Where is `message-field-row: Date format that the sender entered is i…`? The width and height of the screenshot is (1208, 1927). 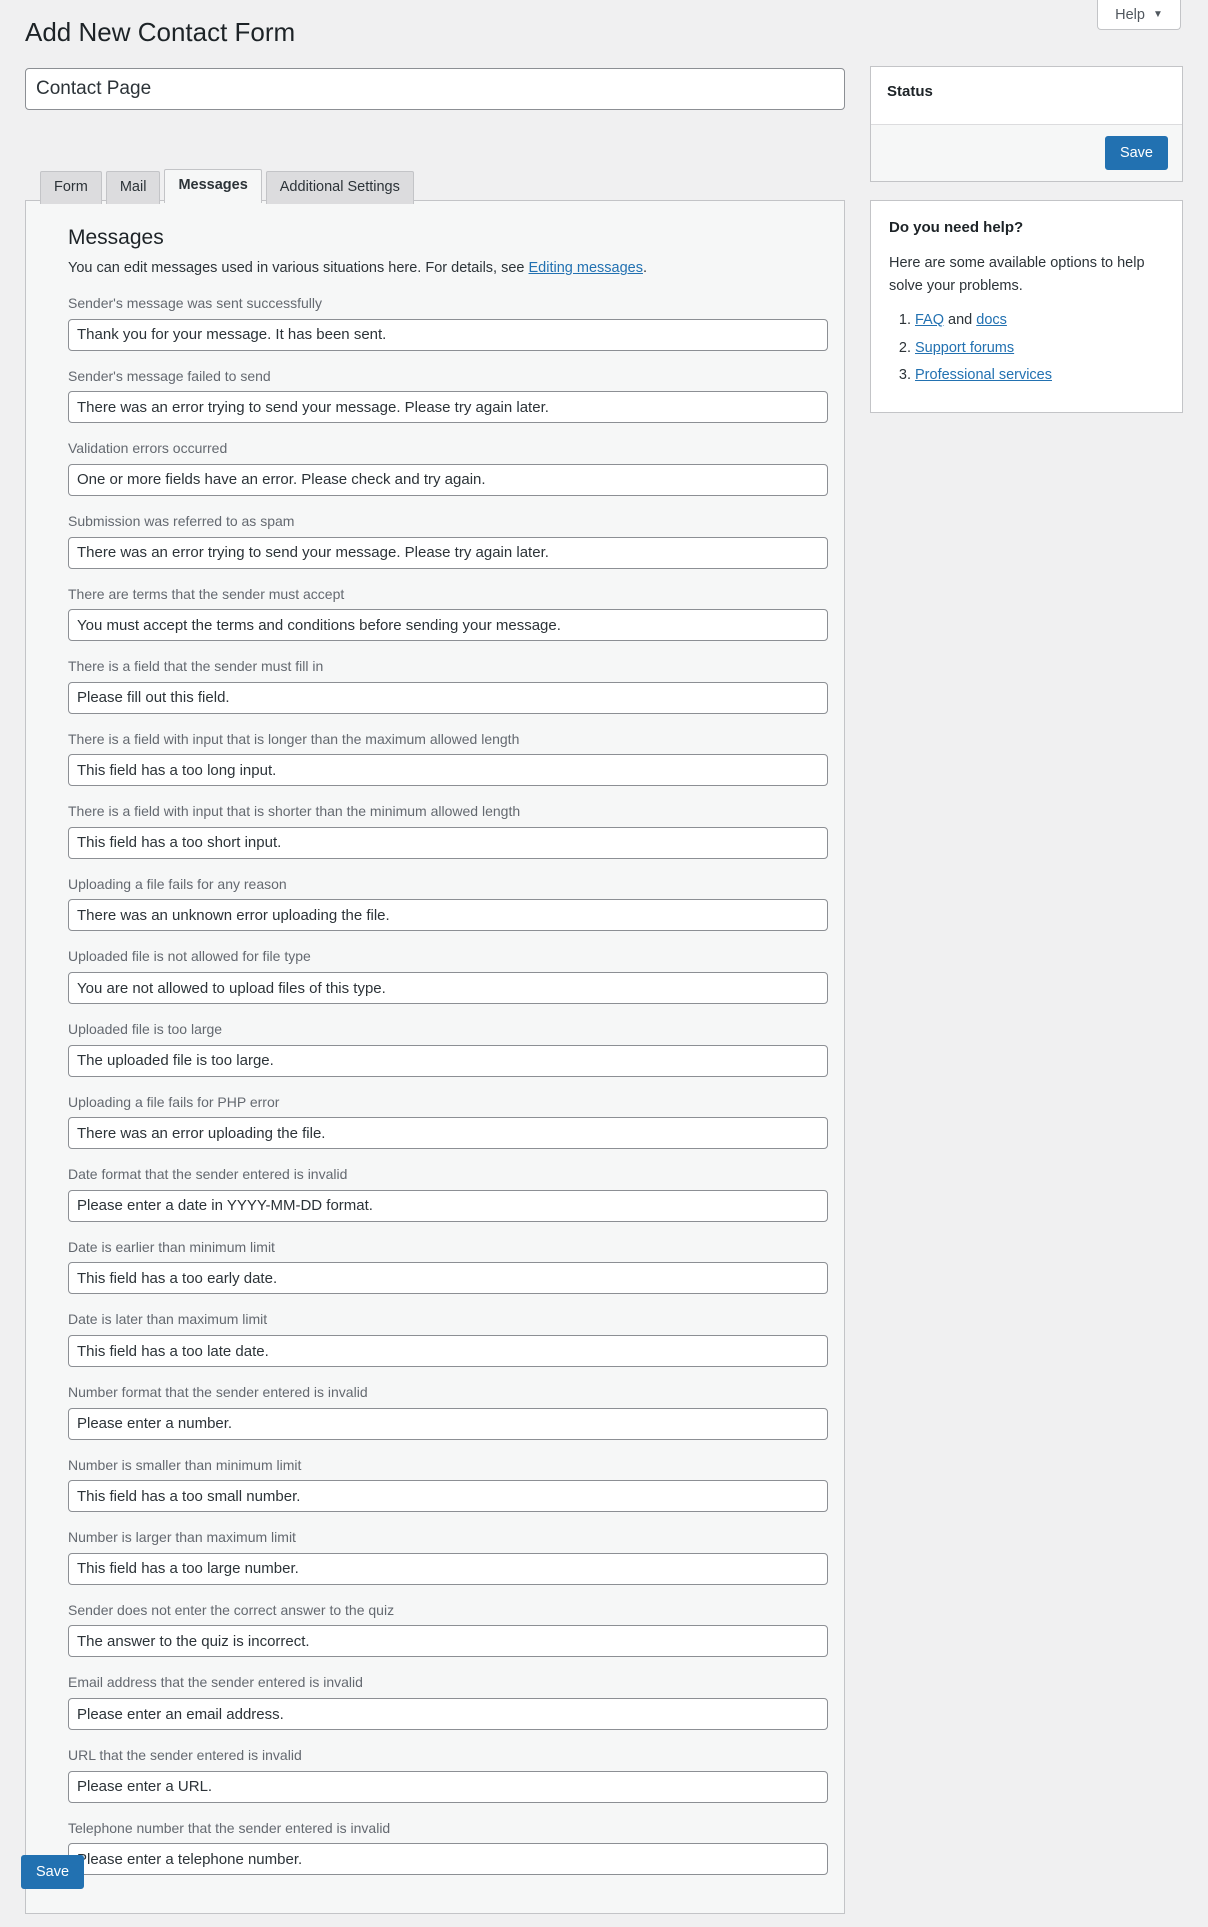 message-field-row: Date format that the sender entered is i… is located at coordinates (448, 1193).